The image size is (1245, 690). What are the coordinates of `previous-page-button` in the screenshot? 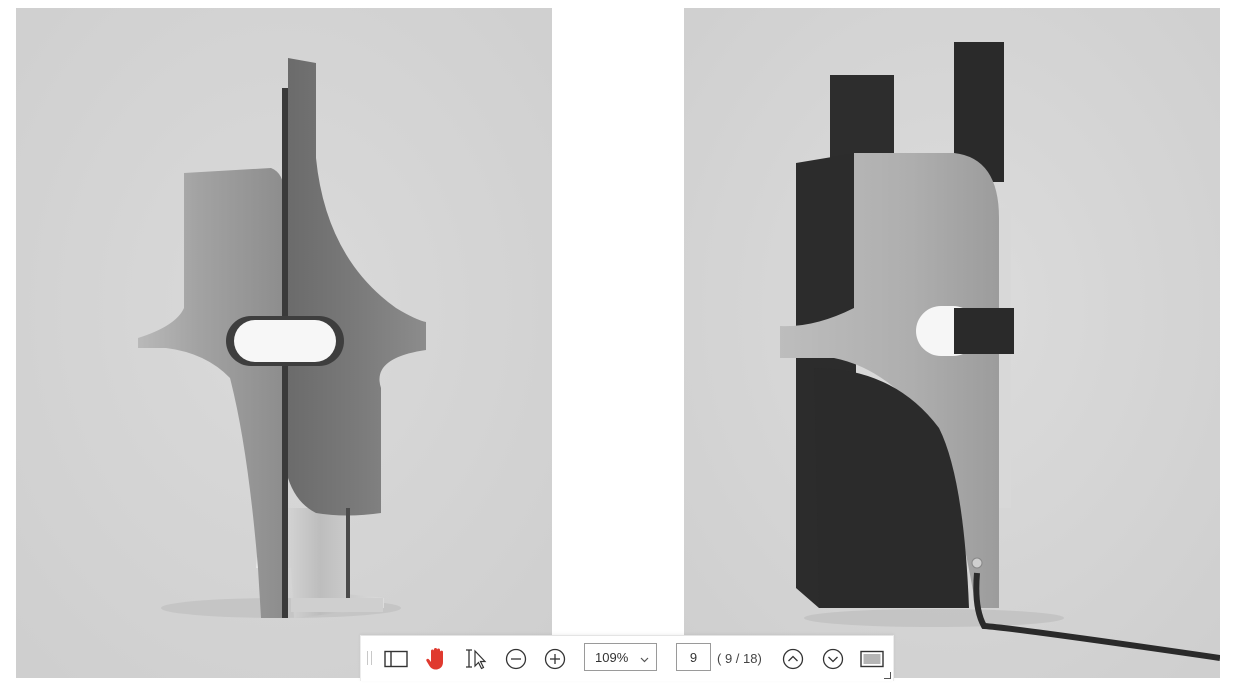 It's located at (793, 659).